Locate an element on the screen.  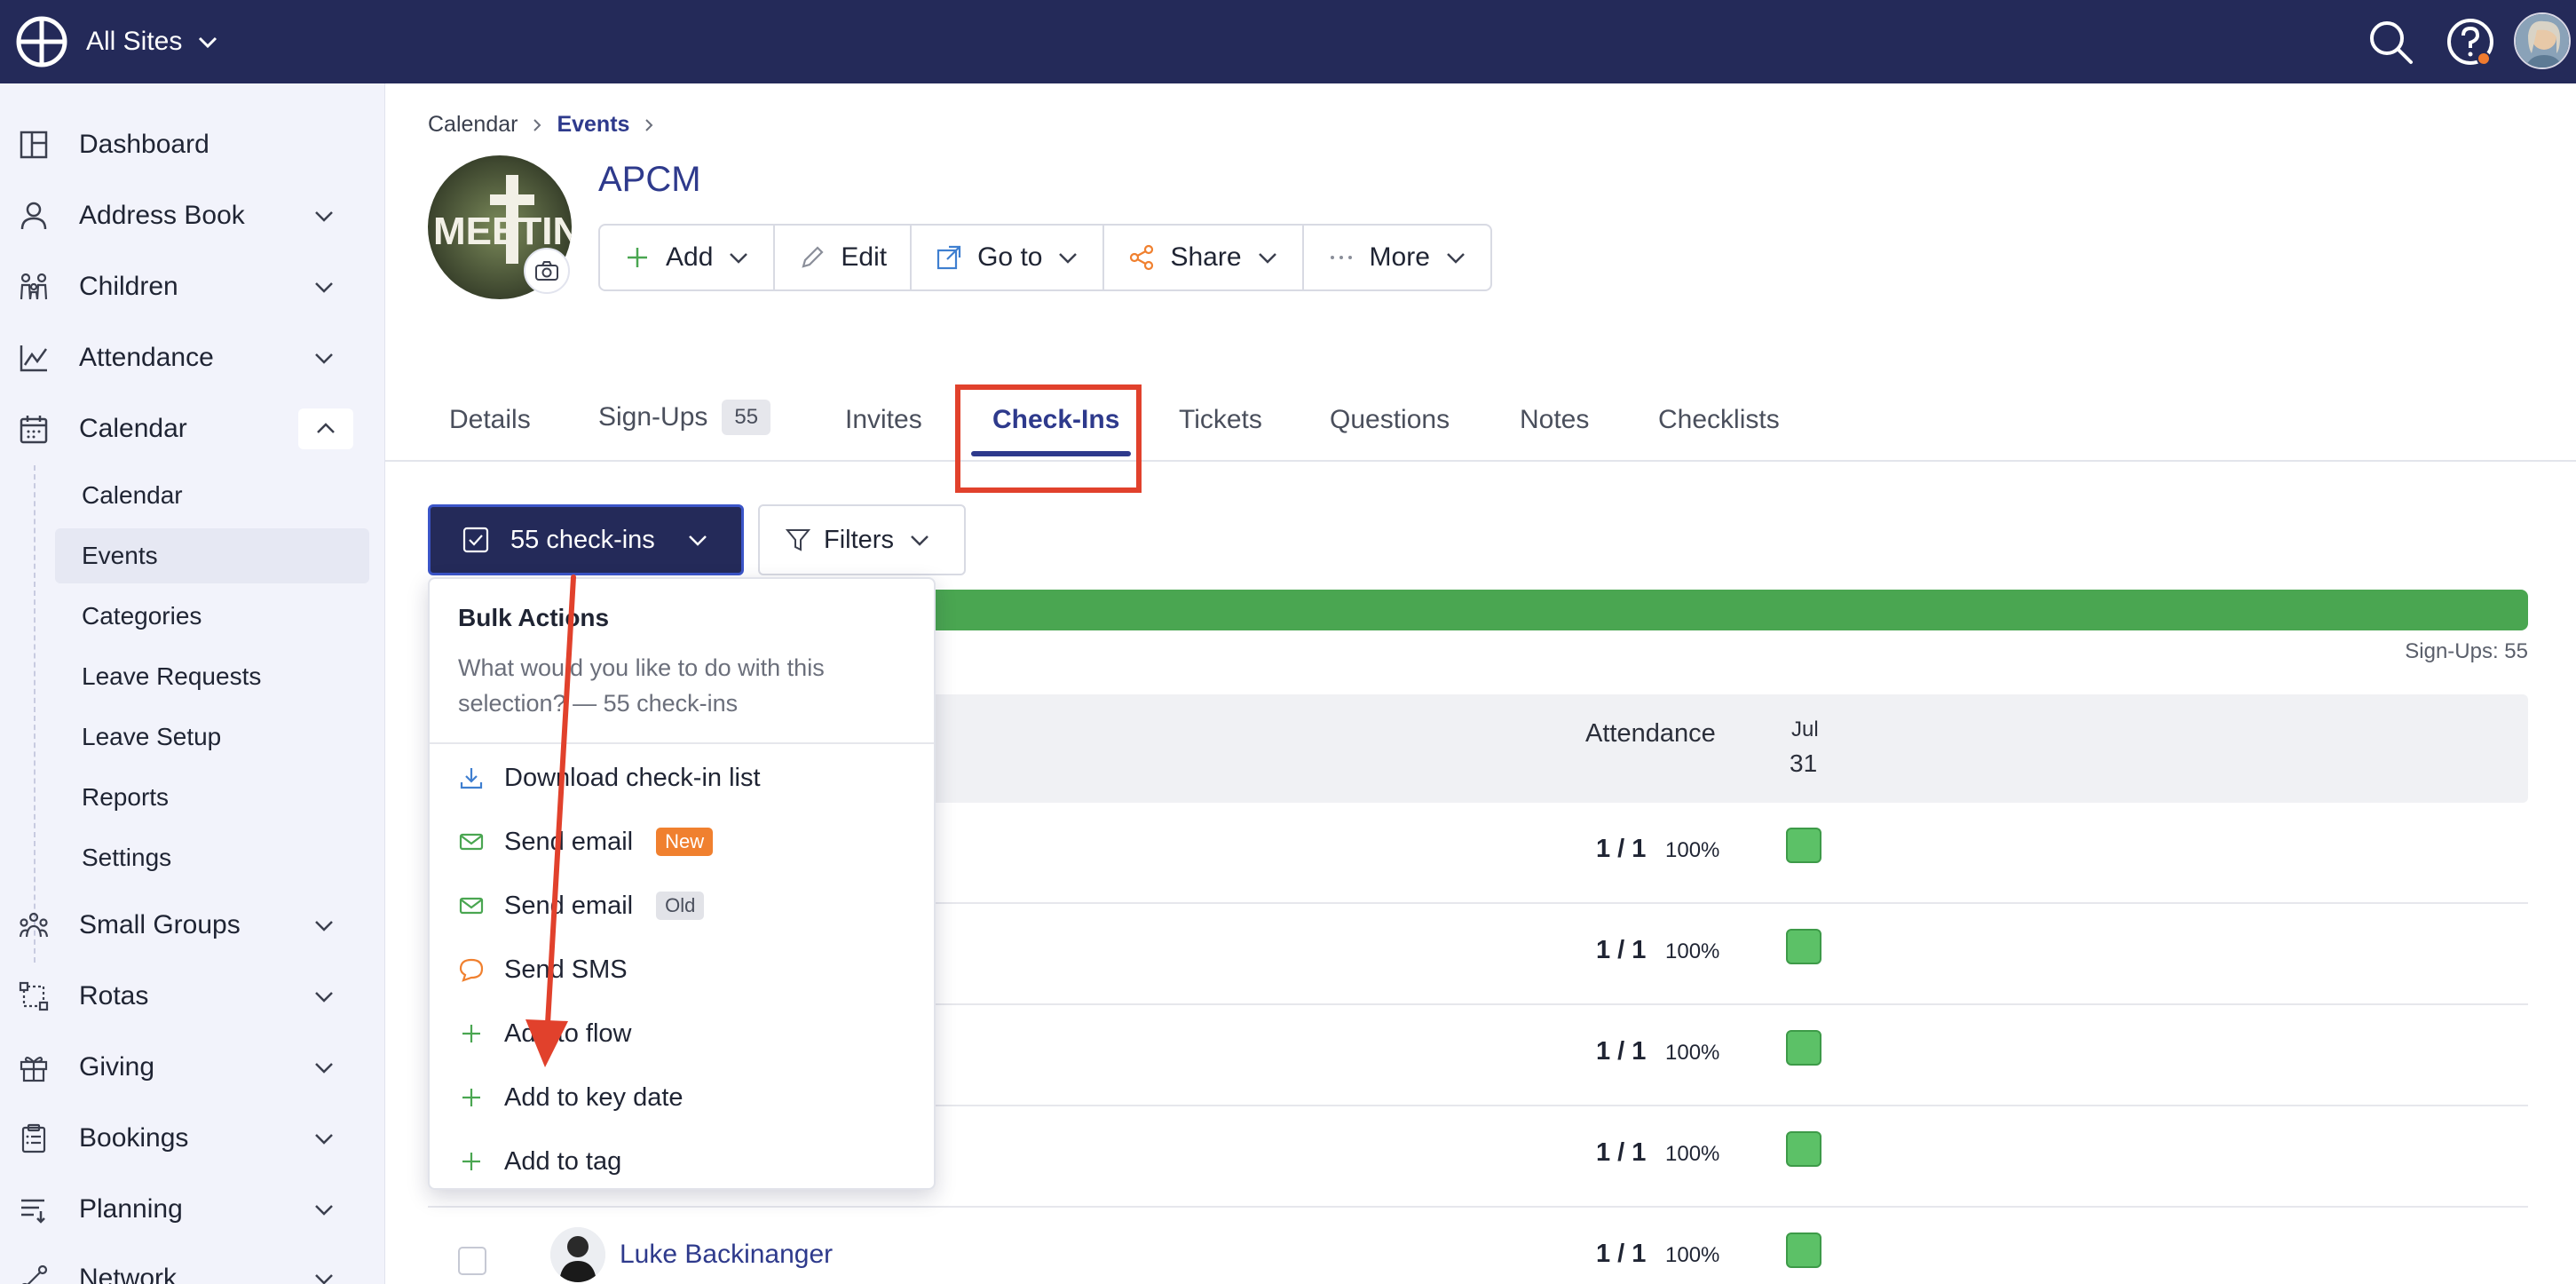
new-badge: New is located at coordinates (685, 842).